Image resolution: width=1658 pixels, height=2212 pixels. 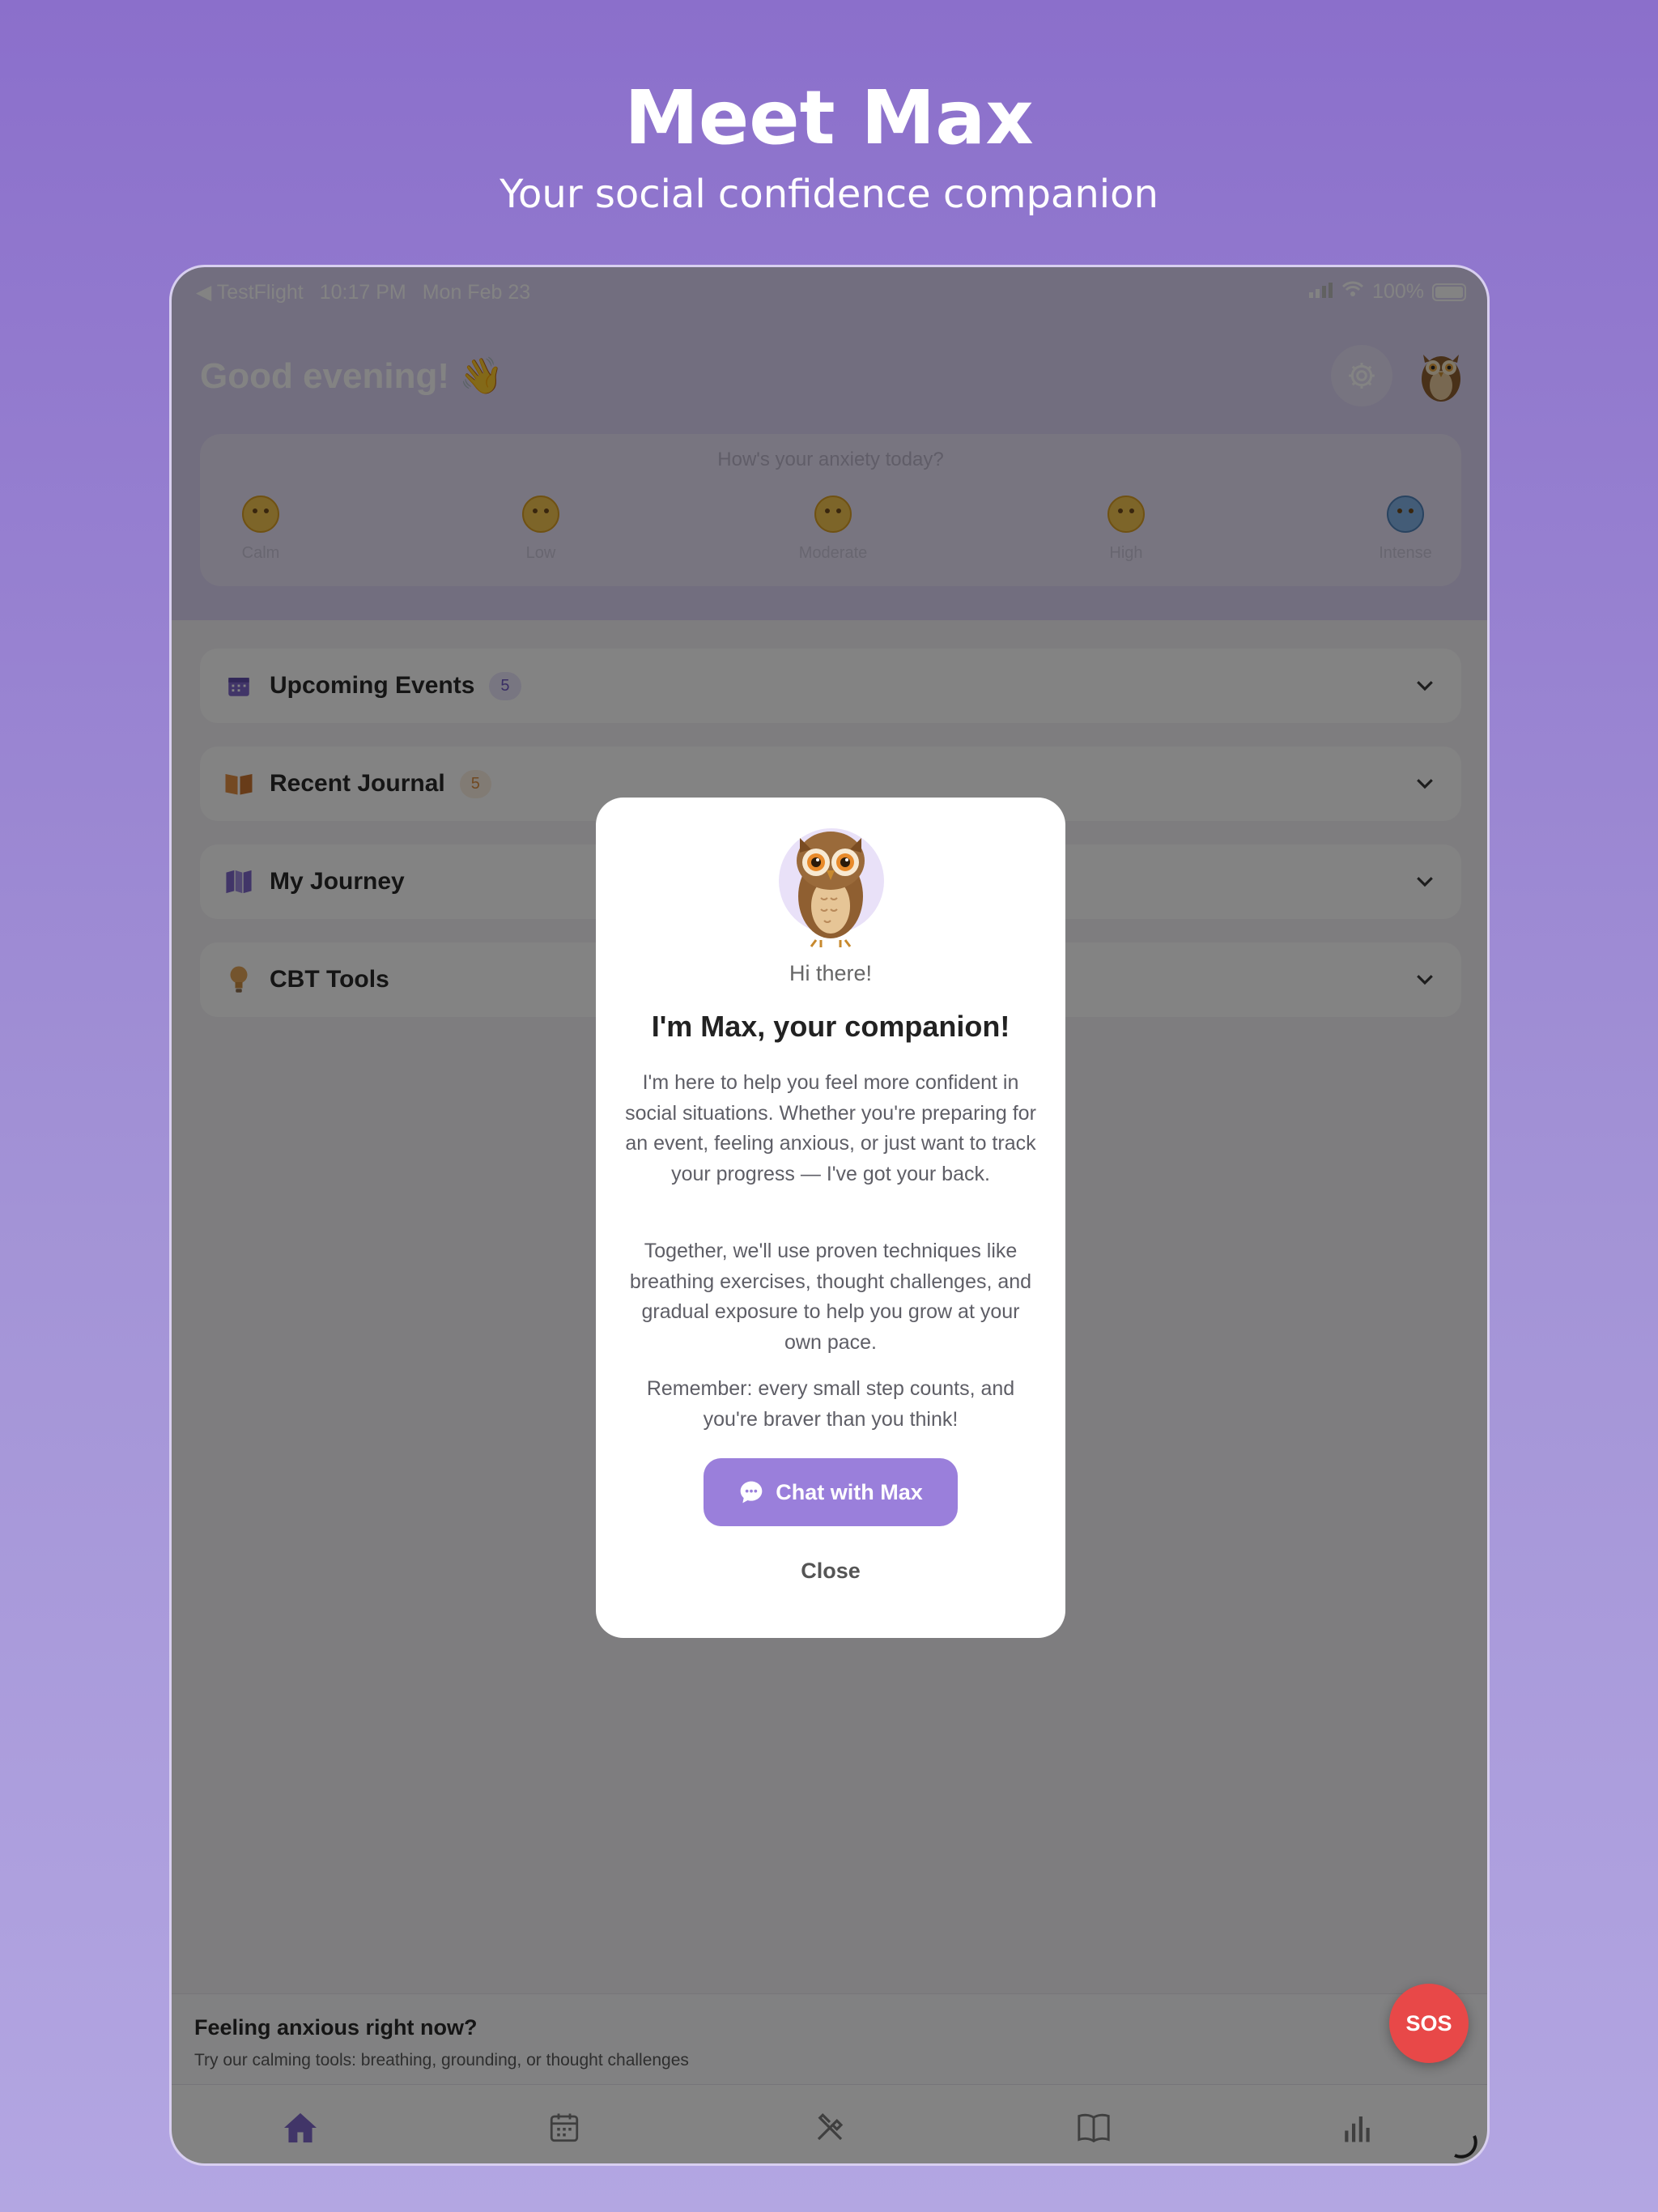 What do you see at coordinates (849, 1491) in the screenshot?
I see `chat-button-label: Chat with Max` at bounding box center [849, 1491].